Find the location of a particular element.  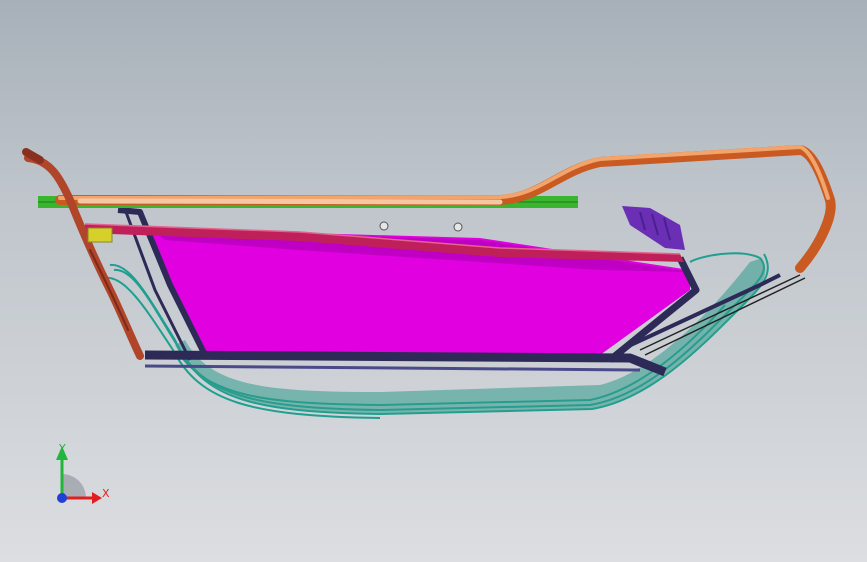

clip-bracket is located at coordinates (653, 228).